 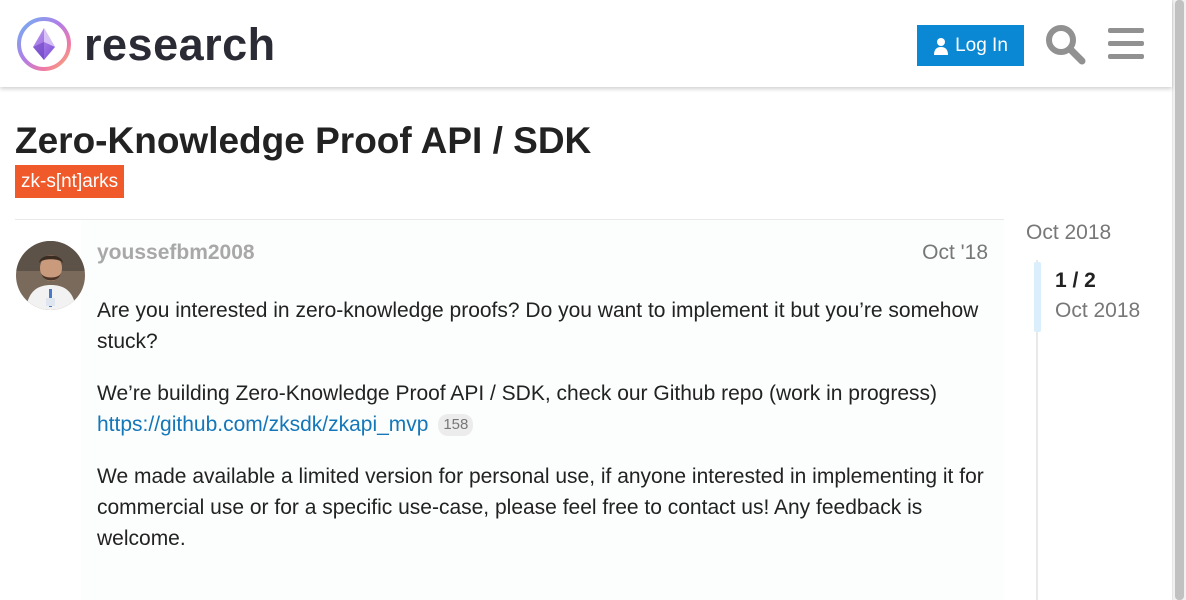 I want to click on topic-title: Zero-Knowledge Proof API / SDK, so click(x=303, y=141).